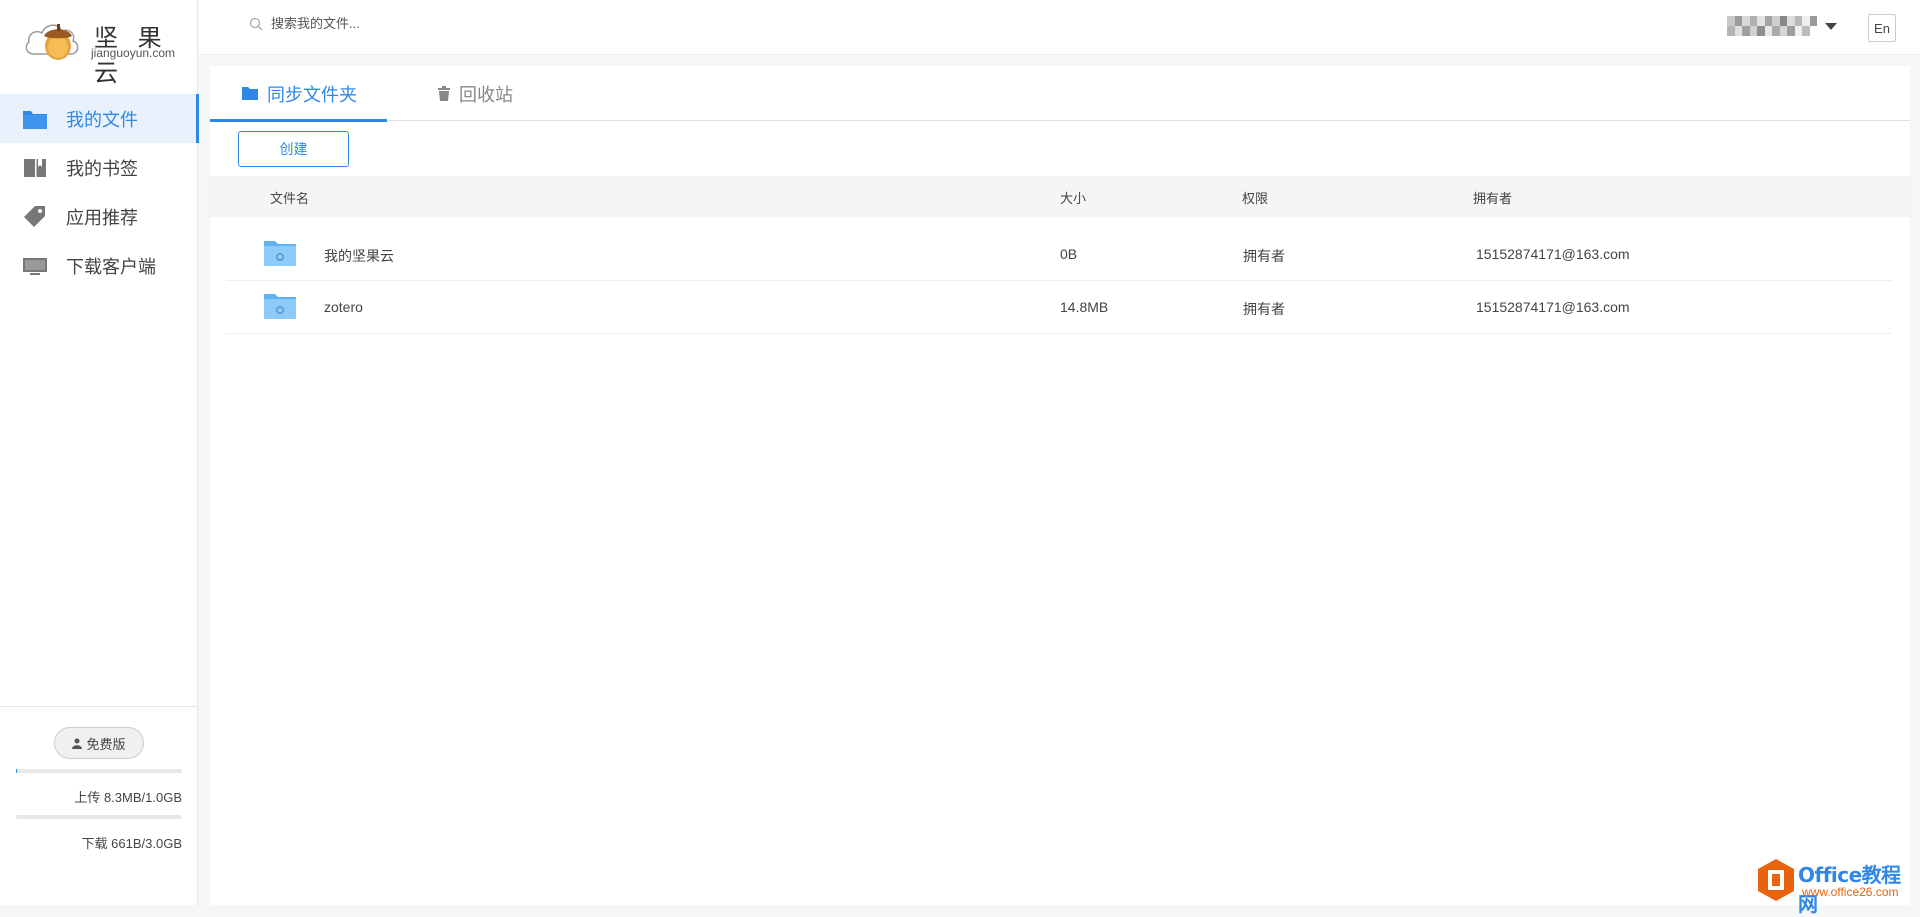 The height and width of the screenshot is (917, 1920). I want to click on plan-badge: 免费版, so click(99, 743).